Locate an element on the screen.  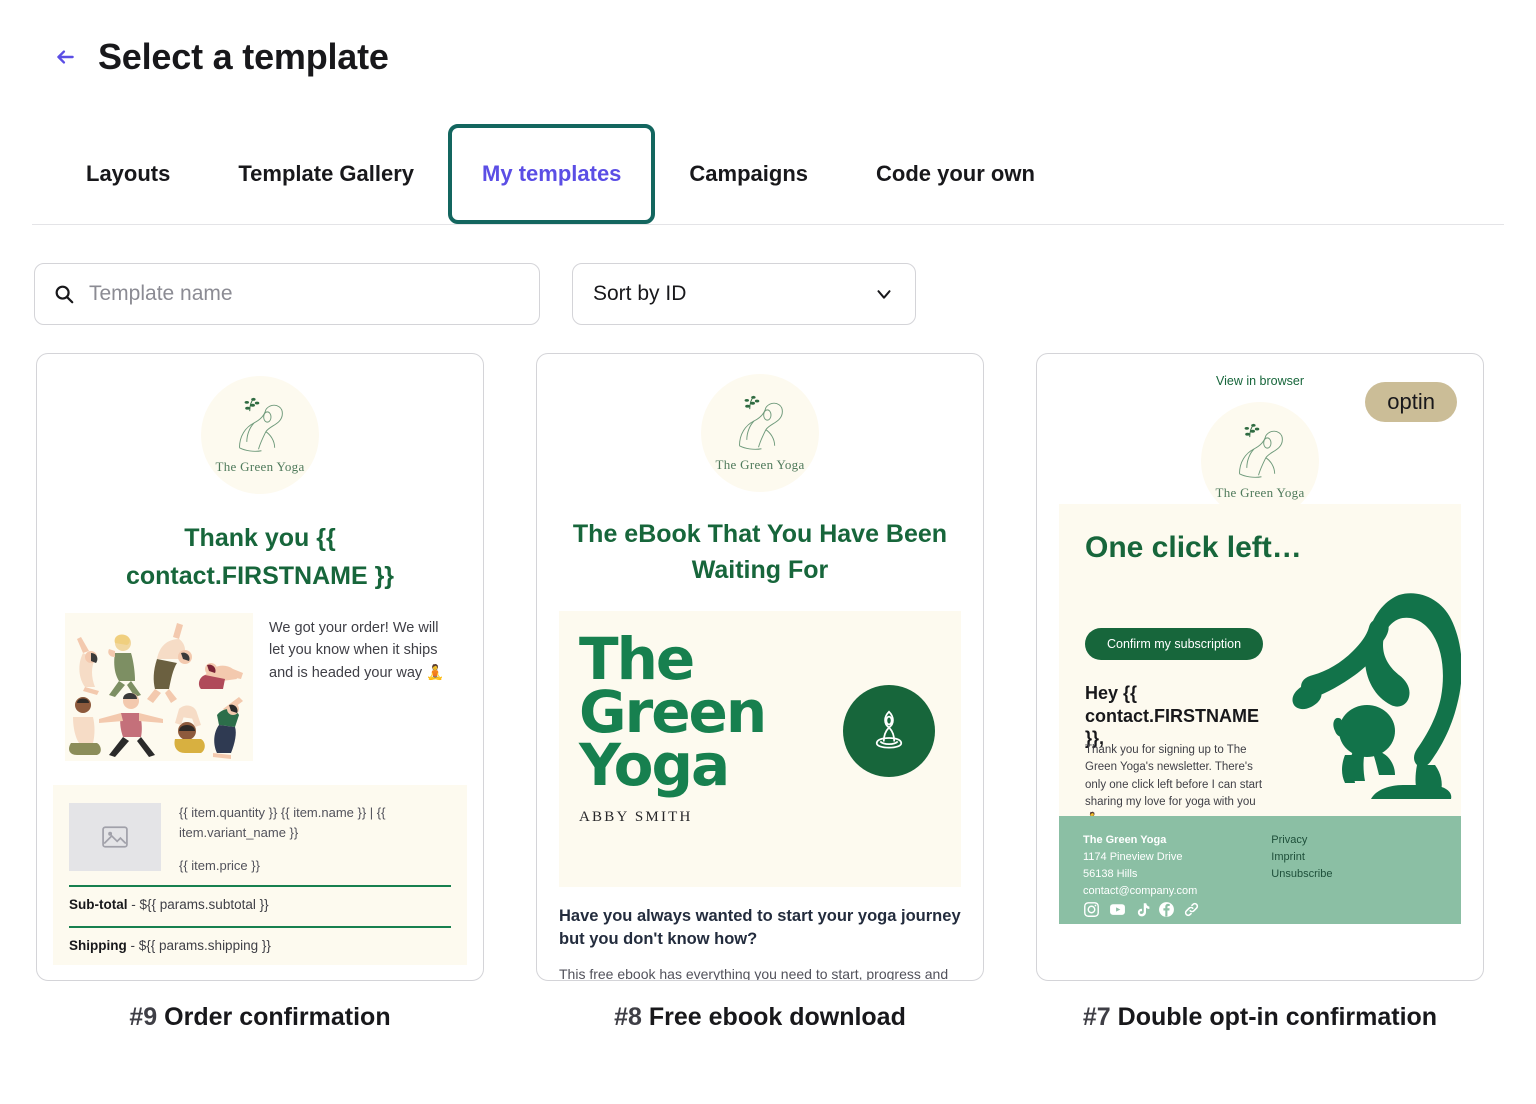
template-number: #8 is located at coordinates (628, 1017).